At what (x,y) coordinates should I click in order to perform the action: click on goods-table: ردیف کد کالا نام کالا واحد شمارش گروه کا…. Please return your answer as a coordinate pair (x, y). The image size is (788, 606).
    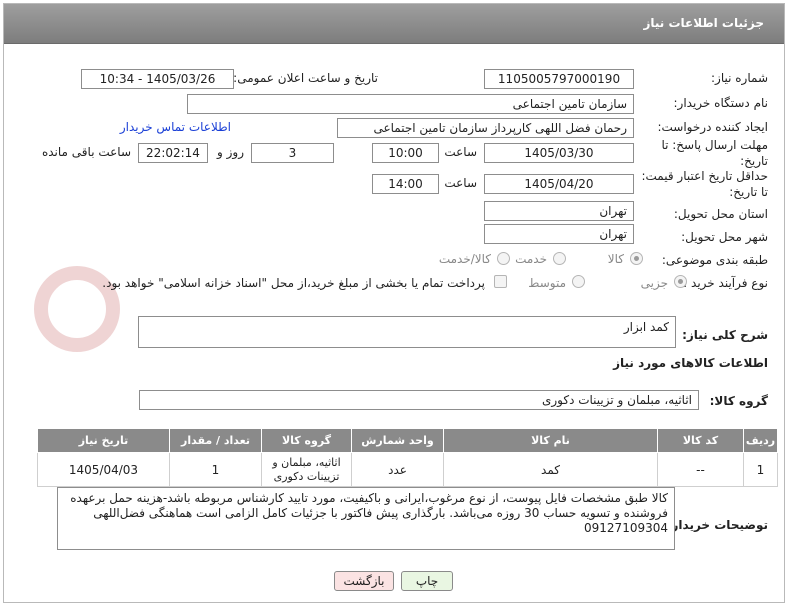
    Looking at the image, I should click on (407, 457).